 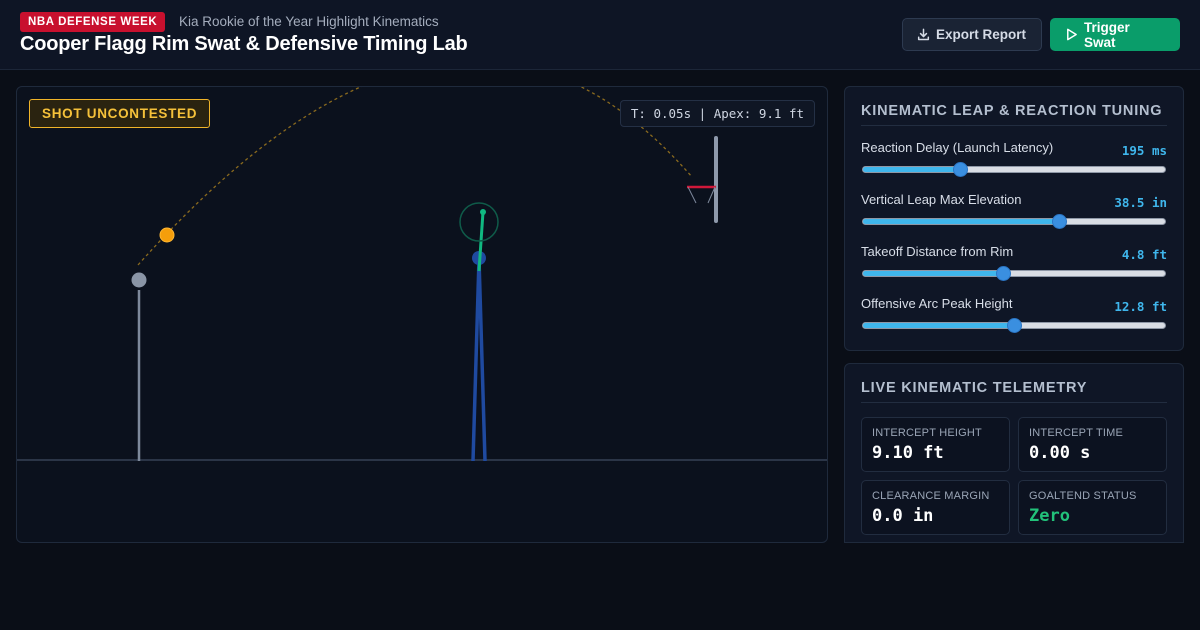 I want to click on metric-label: INTERCEPT HEIGHT, so click(x=927, y=433).